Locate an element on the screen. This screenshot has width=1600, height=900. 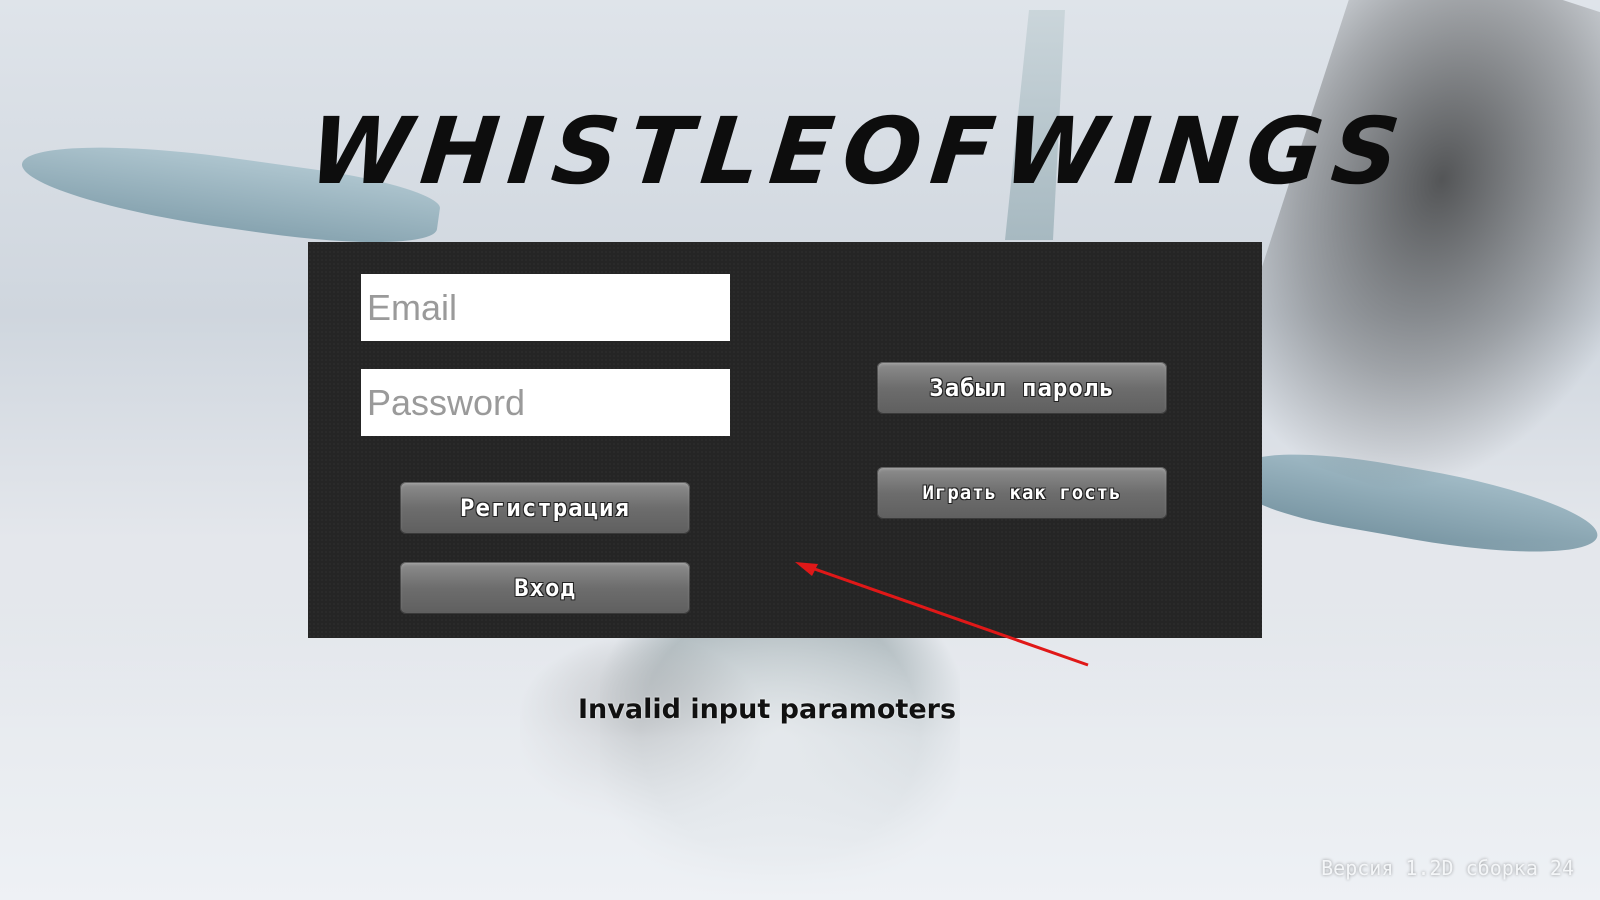
forgot-password-label: Забыл пароль is located at coordinates (1022, 388).